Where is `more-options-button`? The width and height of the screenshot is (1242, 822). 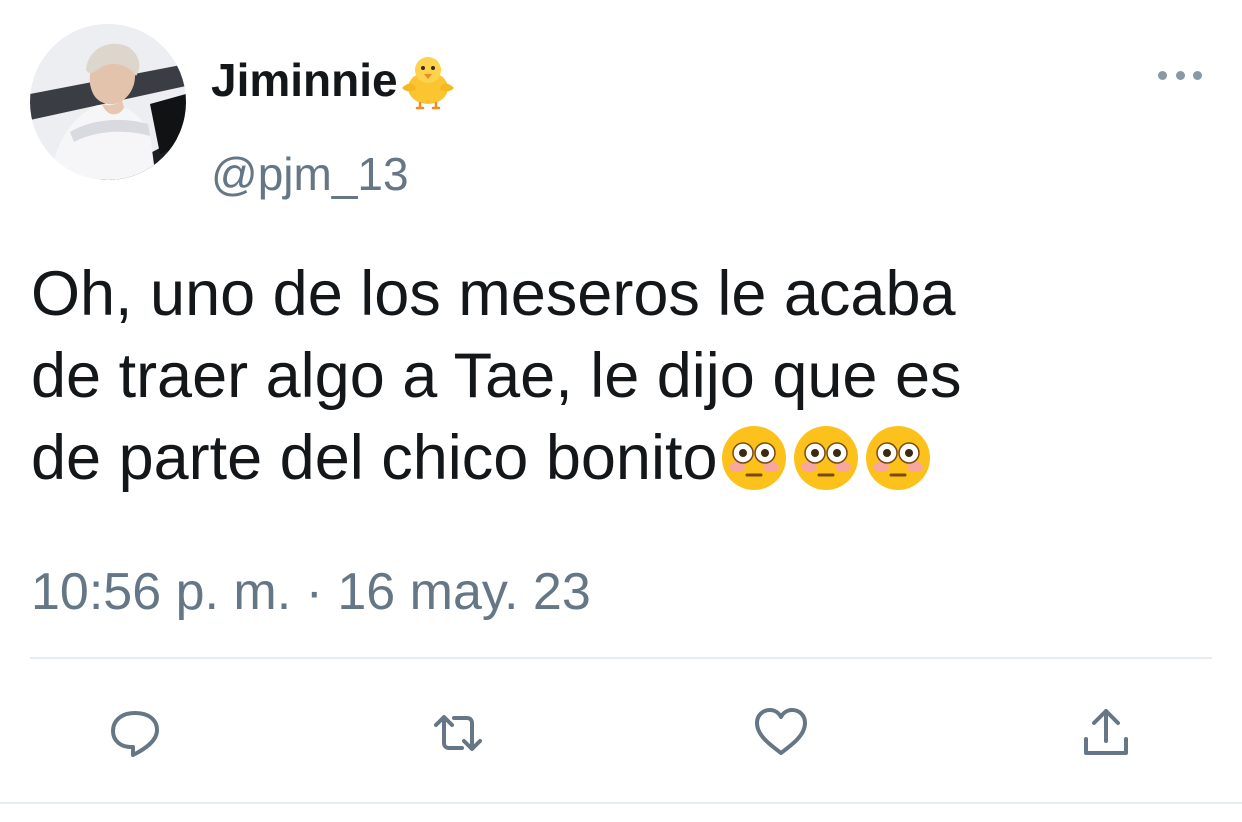
more-options-button is located at coordinates (1180, 75).